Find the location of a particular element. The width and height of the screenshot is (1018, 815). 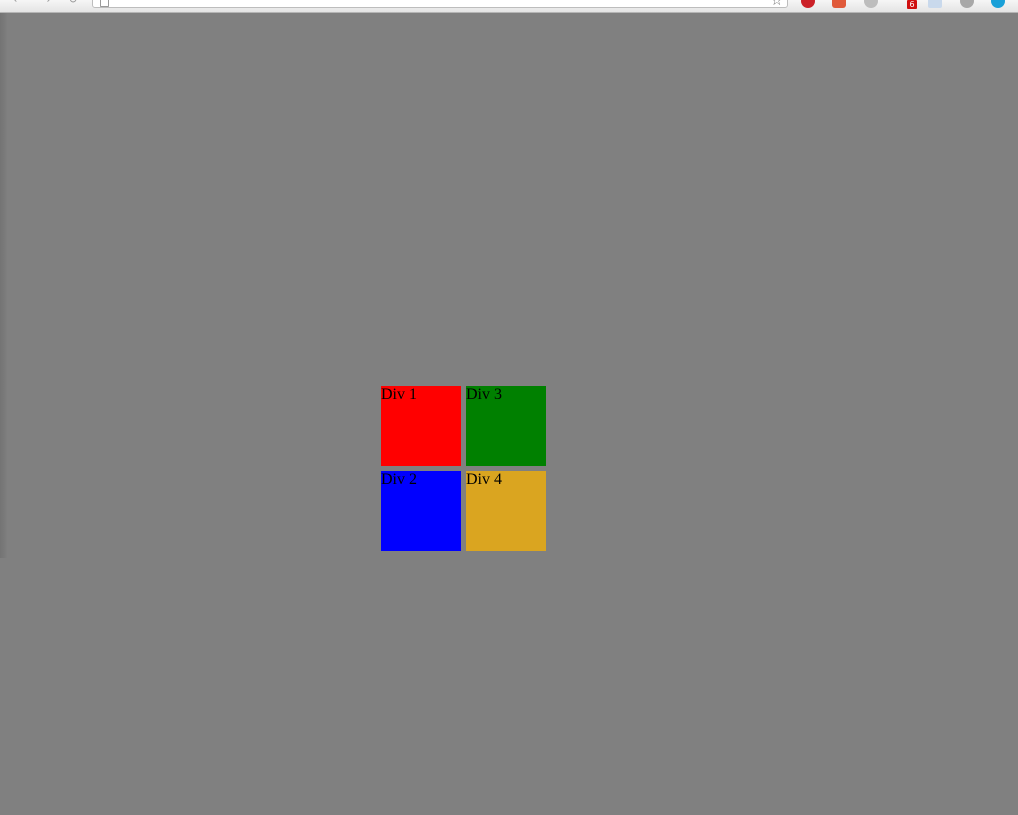

star-icon: ☆ is located at coordinates (776, 4).